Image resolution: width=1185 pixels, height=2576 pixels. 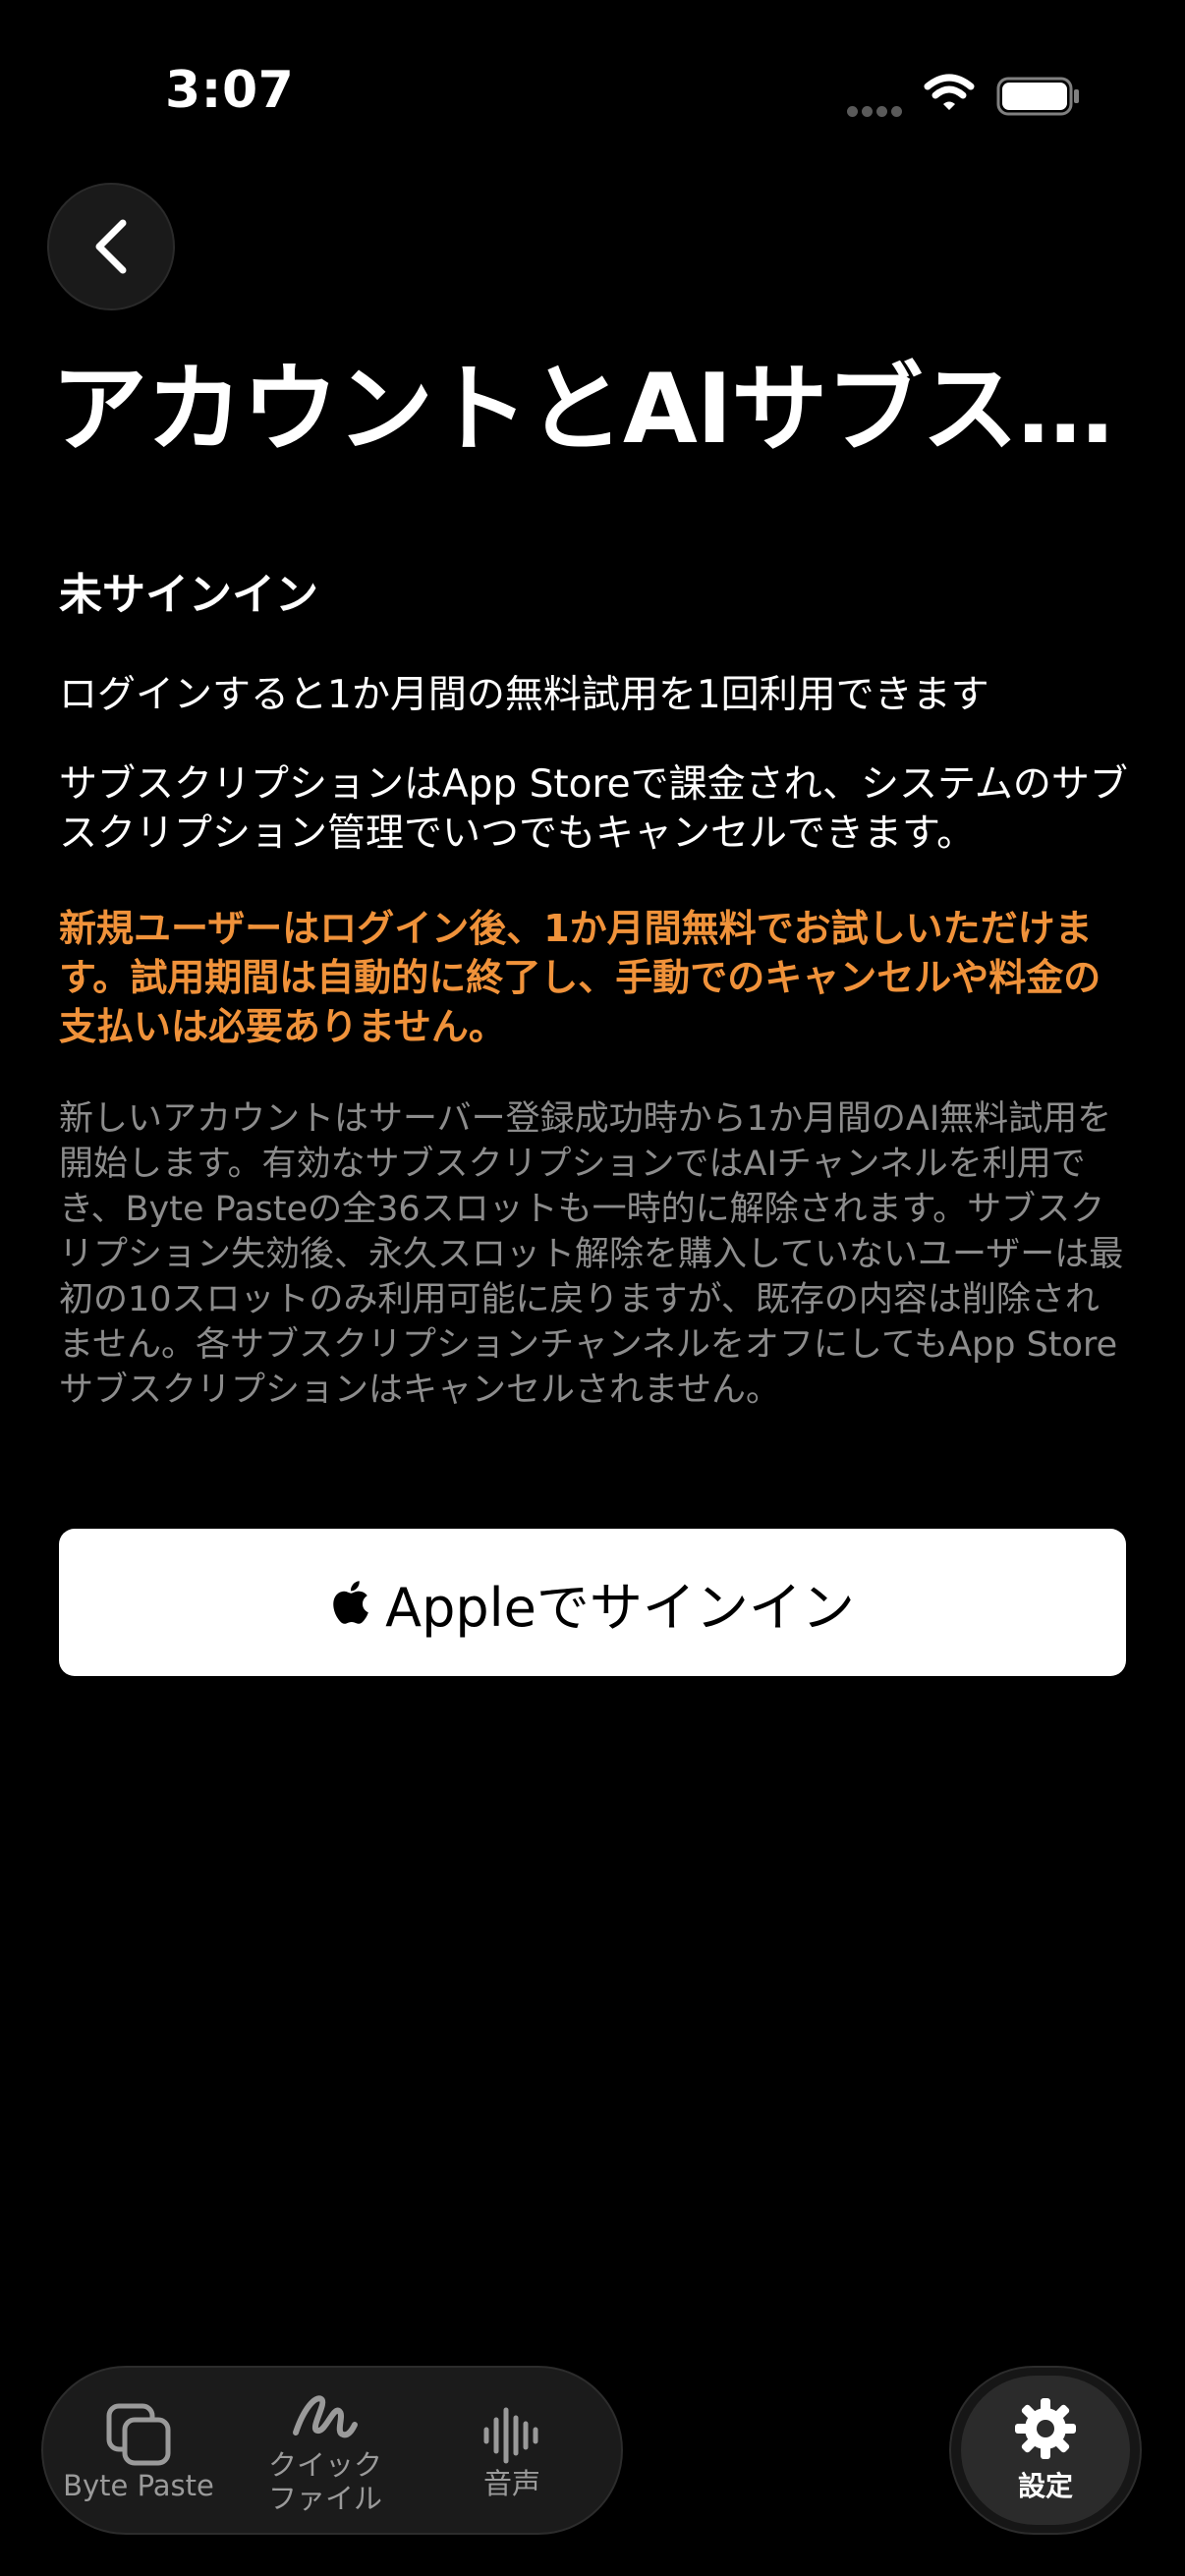 I want to click on copy-icon, so click(x=138, y=2434).